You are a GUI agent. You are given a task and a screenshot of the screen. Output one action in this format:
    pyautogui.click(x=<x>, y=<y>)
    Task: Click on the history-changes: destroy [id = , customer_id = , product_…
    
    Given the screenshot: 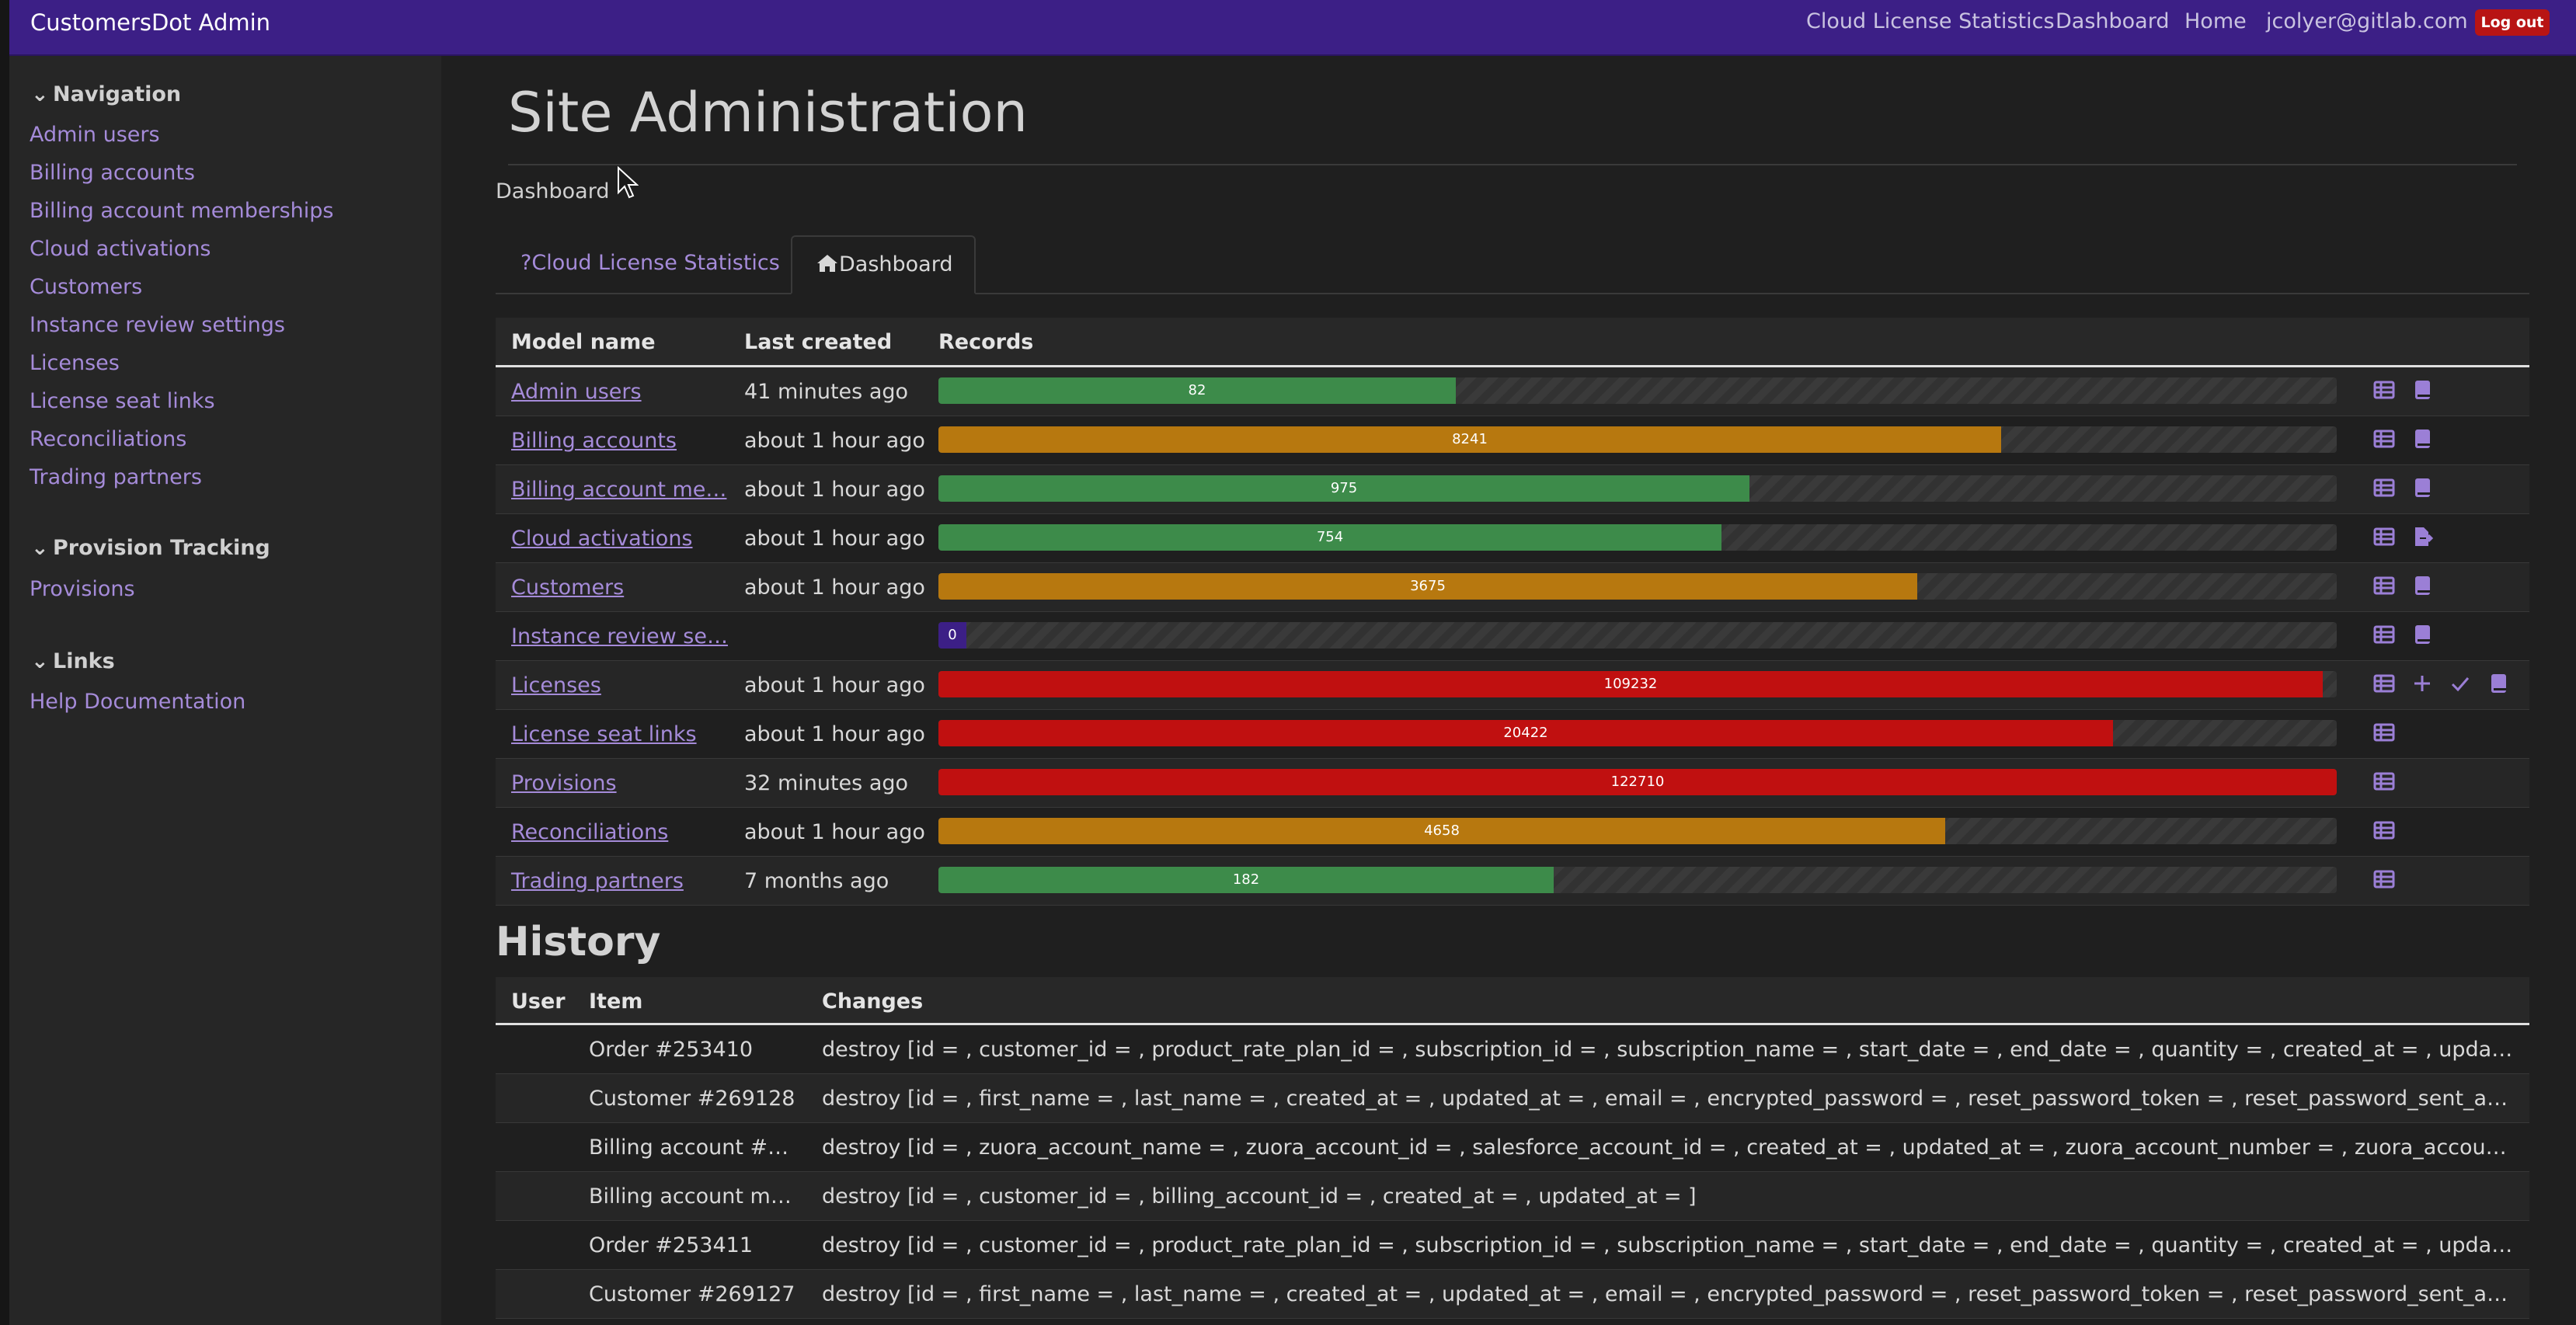 What is the action you would take?
    pyautogui.click(x=1668, y=1050)
    